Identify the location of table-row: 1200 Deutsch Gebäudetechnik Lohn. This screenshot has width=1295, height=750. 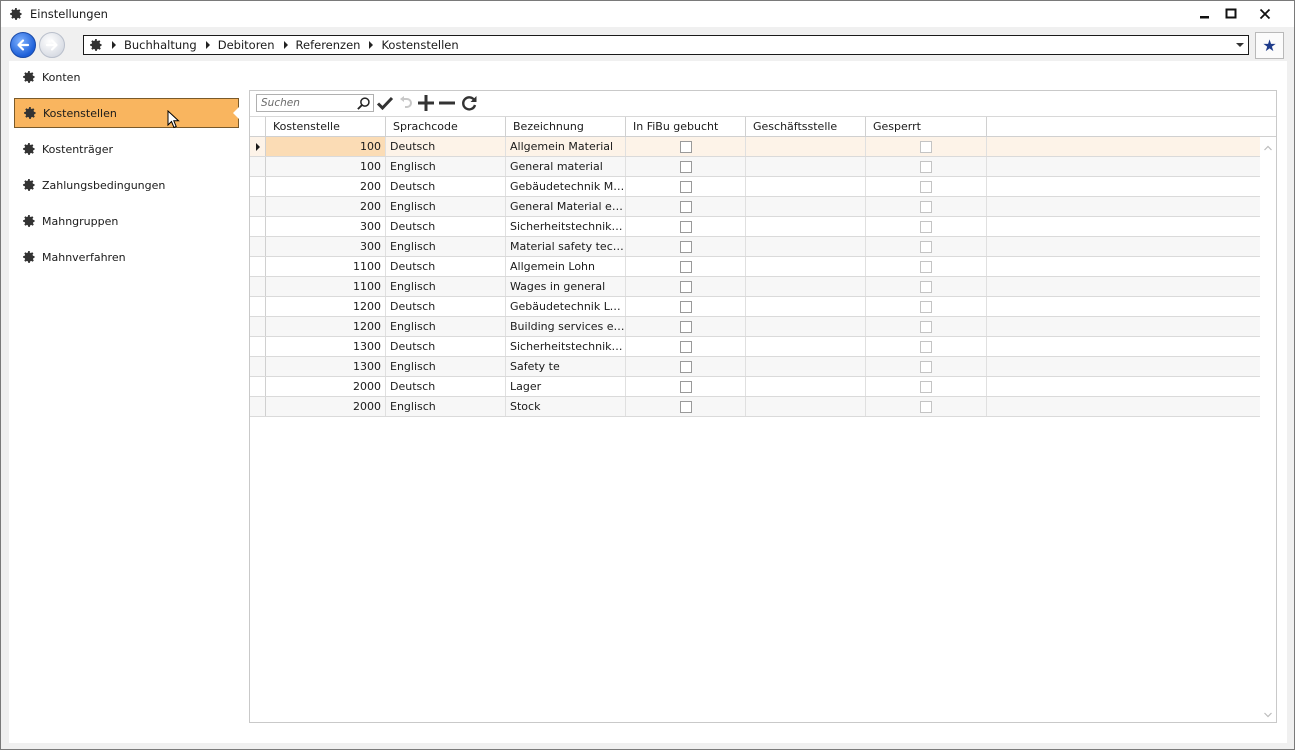
(755, 307).